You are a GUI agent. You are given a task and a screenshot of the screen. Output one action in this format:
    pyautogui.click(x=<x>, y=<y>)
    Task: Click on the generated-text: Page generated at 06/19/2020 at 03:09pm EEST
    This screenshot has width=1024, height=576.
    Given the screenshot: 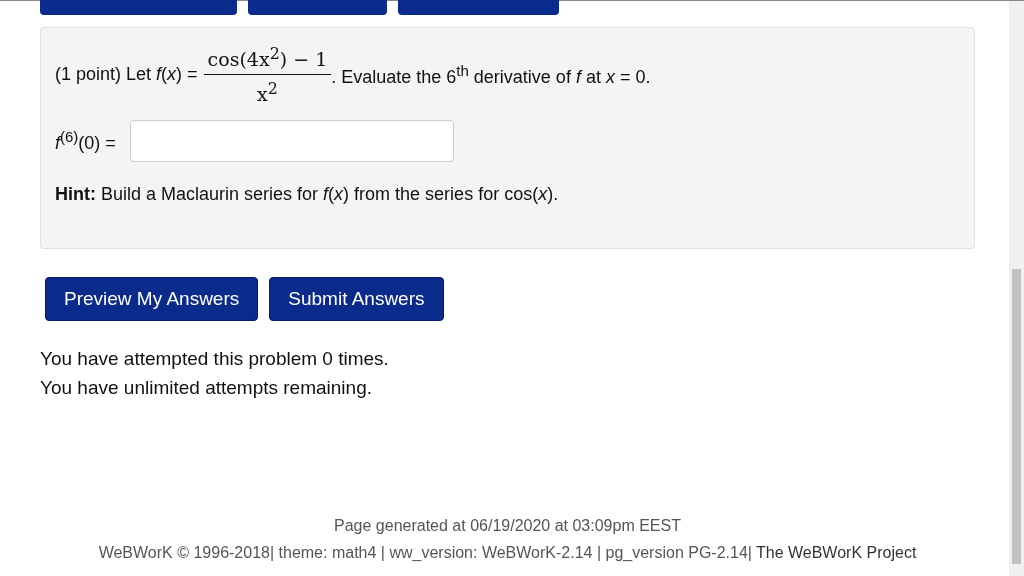 What is the action you would take?
    pyautogui.click(x=507, y=526)
    